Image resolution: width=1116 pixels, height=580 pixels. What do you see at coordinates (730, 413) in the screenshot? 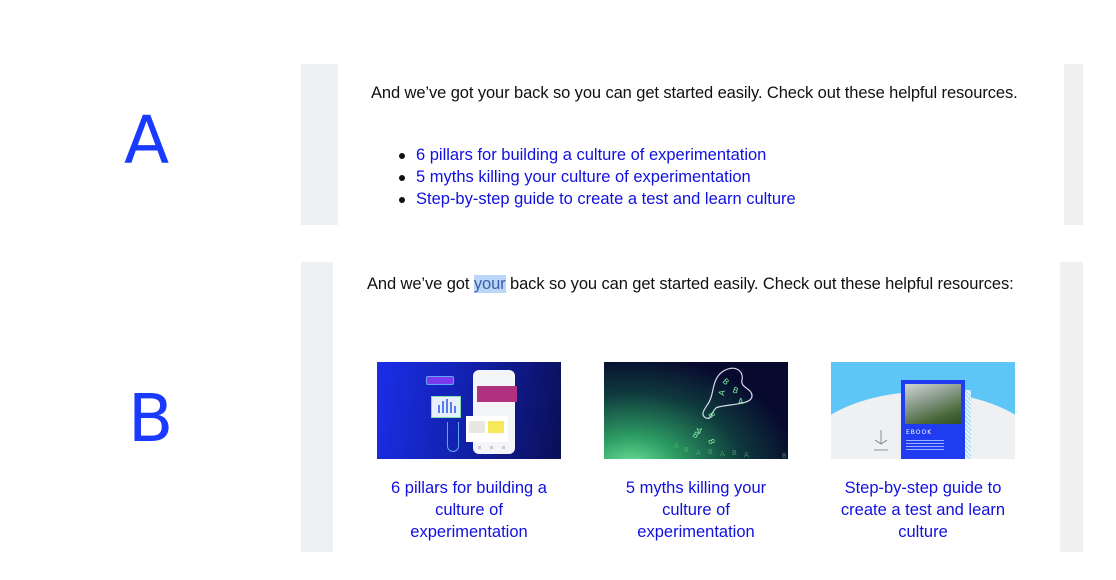
I see `ab-funnel-graphic: B A B A B A B B ABA BAB AB` at bounding box center [730, 413].